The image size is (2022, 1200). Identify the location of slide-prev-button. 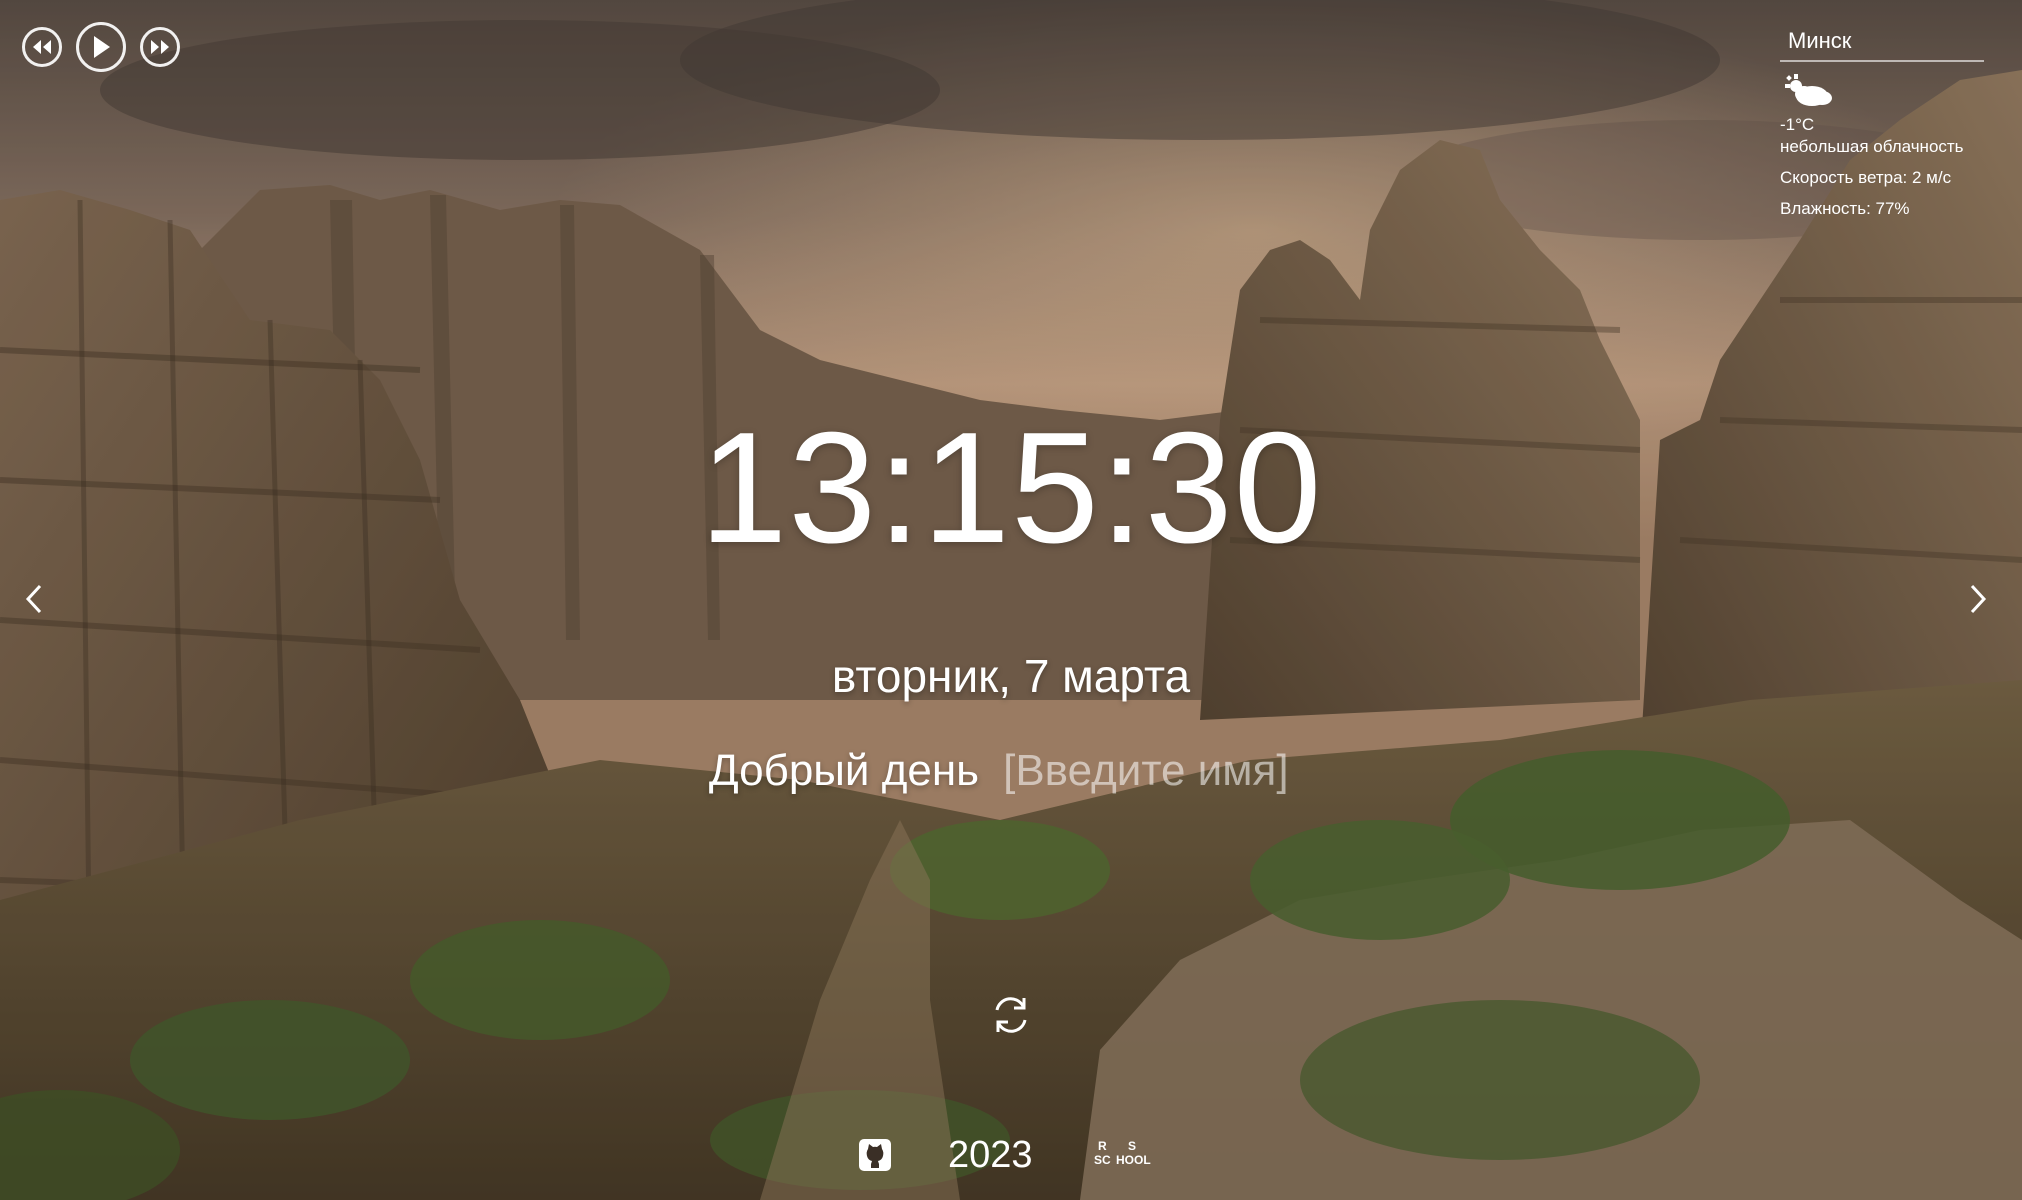
(34, 599).